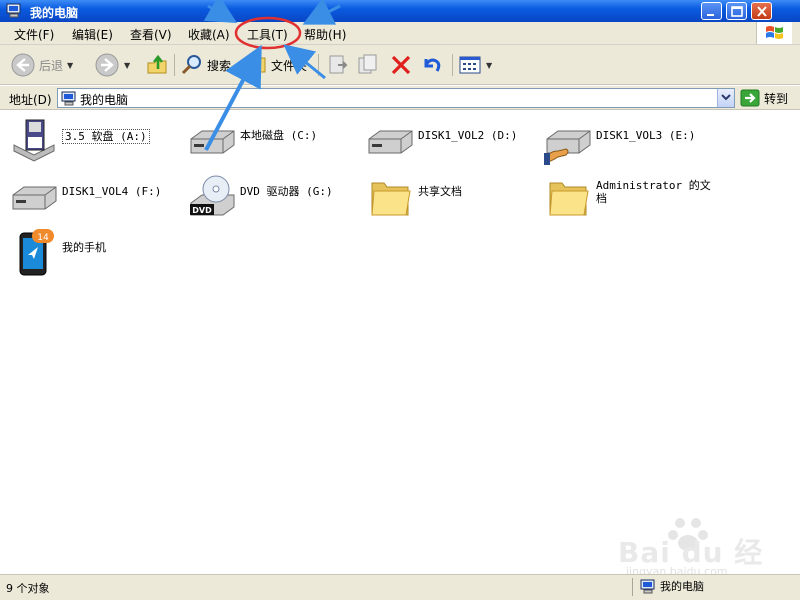  What do you see at coordinates (286, 191) in the screenshot?
I see `drive-label: DVD 驱动器 (G:)` at bounding box center [286, 191].